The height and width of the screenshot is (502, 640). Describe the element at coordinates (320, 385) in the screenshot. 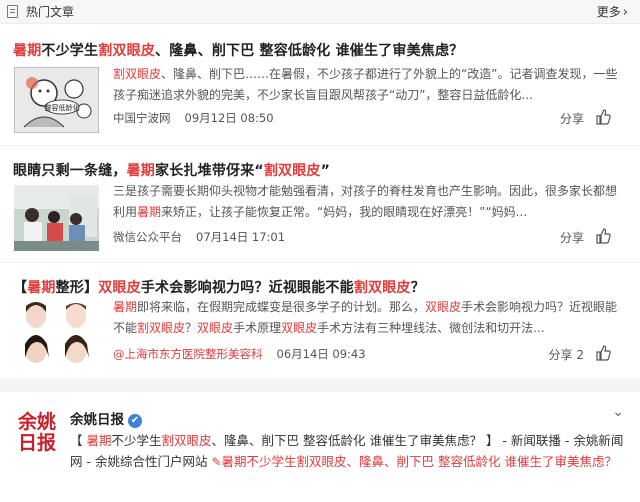

I see `section-gap` at that location.